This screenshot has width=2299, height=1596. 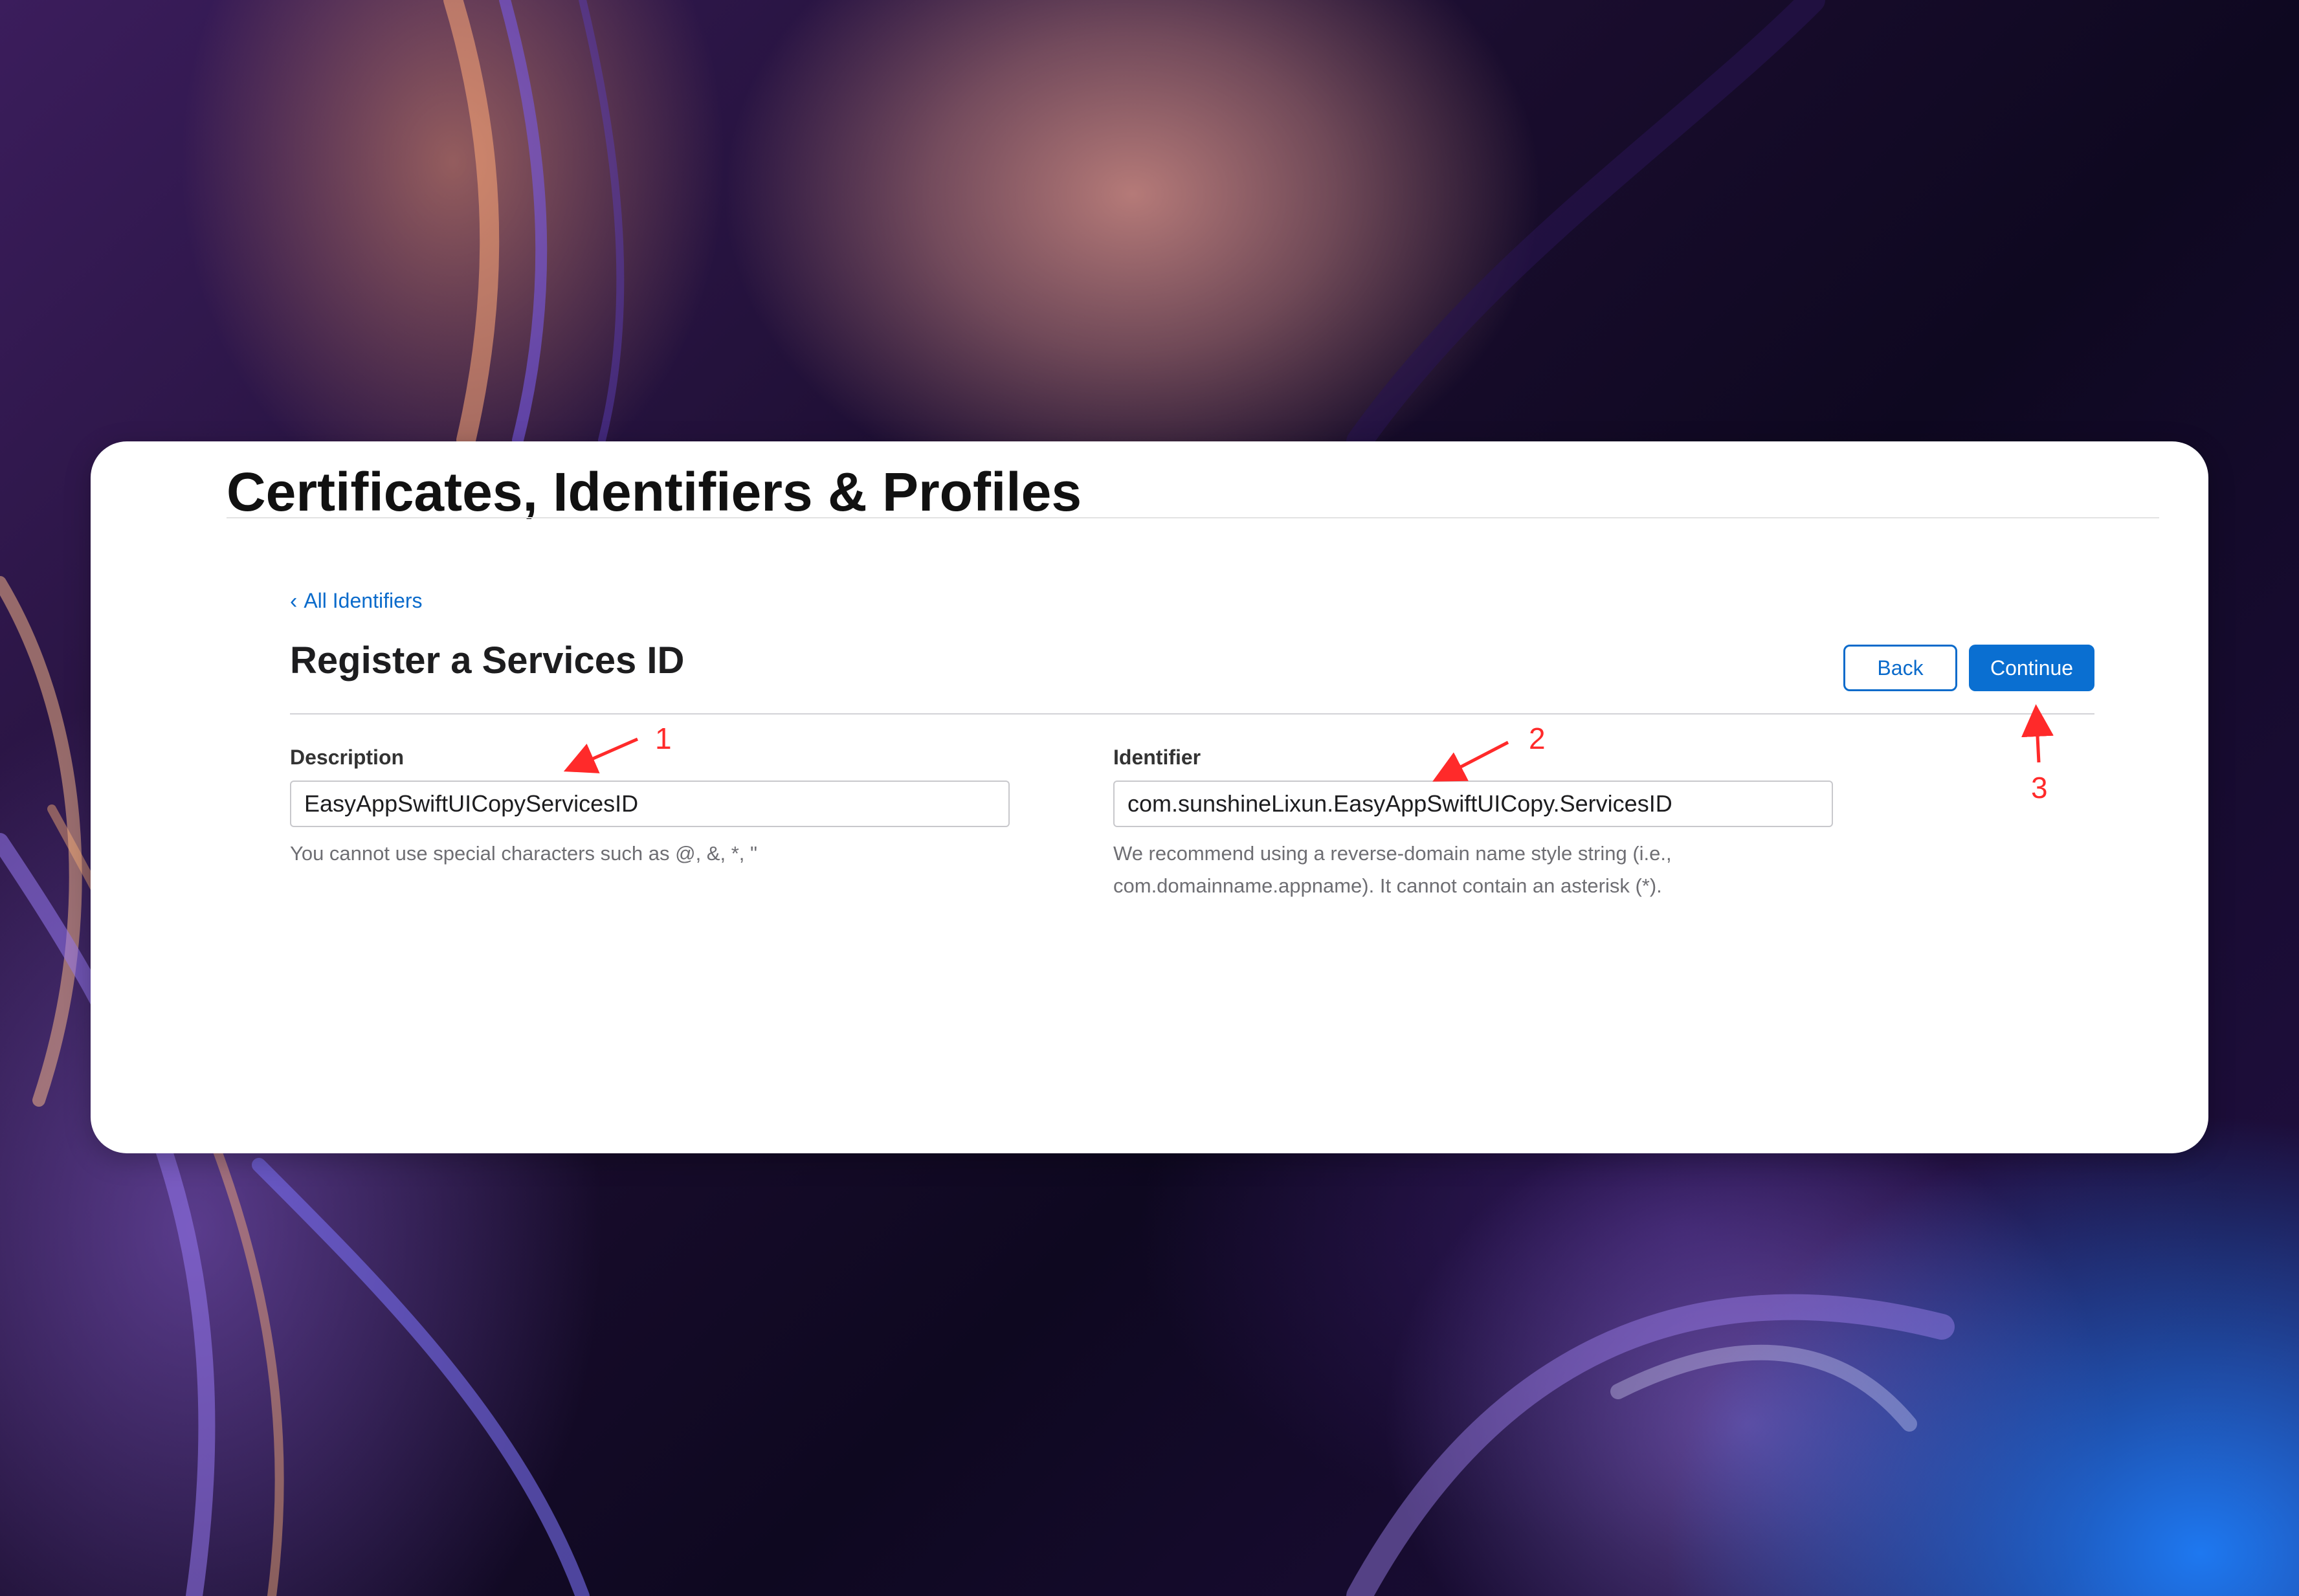 What do you see at coordinates (347, 757) in the screenshot?
I see `description-label: Description` at bounding box center [347, 757].